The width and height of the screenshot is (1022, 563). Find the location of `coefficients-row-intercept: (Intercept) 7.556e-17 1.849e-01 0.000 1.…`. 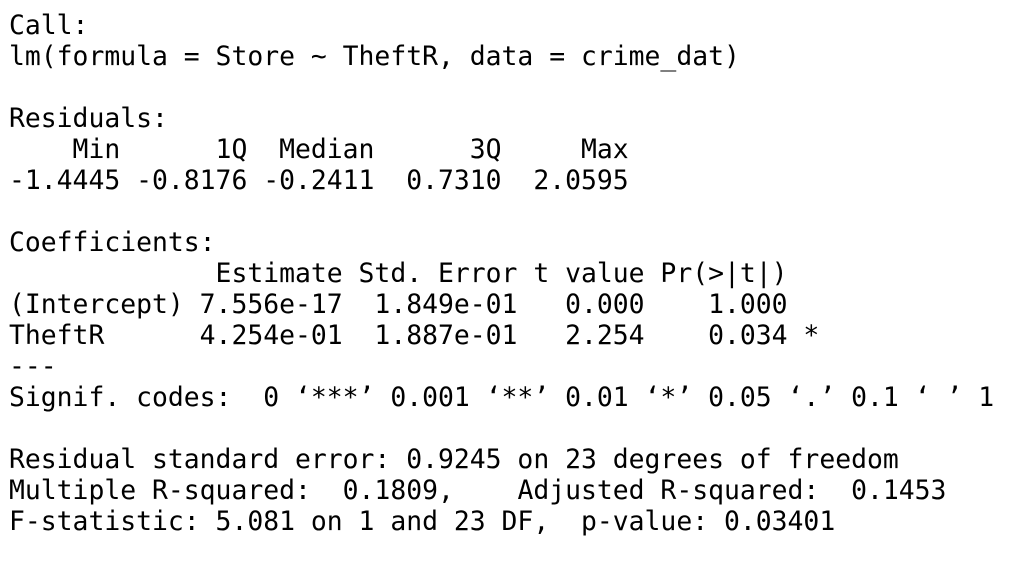

coefficients-row-intercept: (Intercept) 7.556e-17 1.849e-01 0.000 1.… is located at coordinates (414, 304).